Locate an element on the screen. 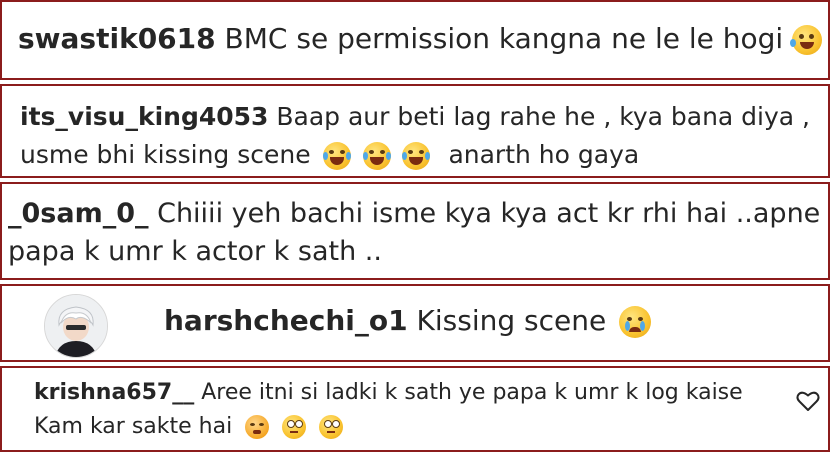 This screenshot has width=830, height=452. comment-line-2: usme bhi kissing scene anarth ho gaya is located at coordinates (329, 155).